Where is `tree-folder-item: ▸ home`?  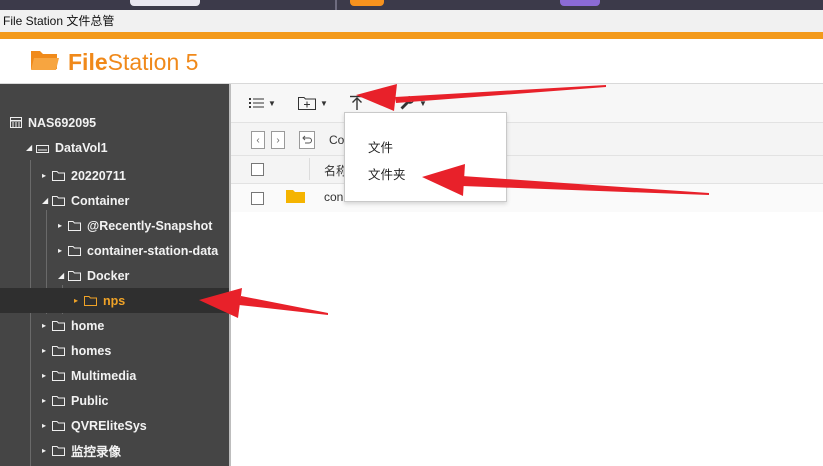
tree-folder-item: ▸ home is located at coordinates (73, 325).